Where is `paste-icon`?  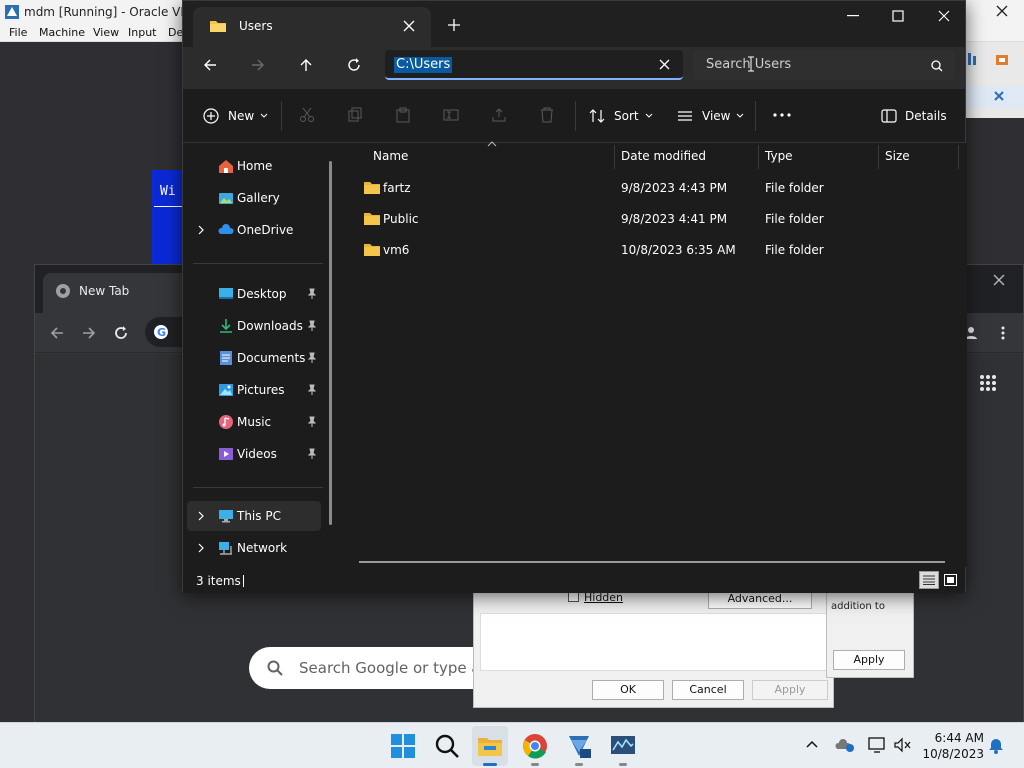
paste-icon is located at coordinates (403, 115).